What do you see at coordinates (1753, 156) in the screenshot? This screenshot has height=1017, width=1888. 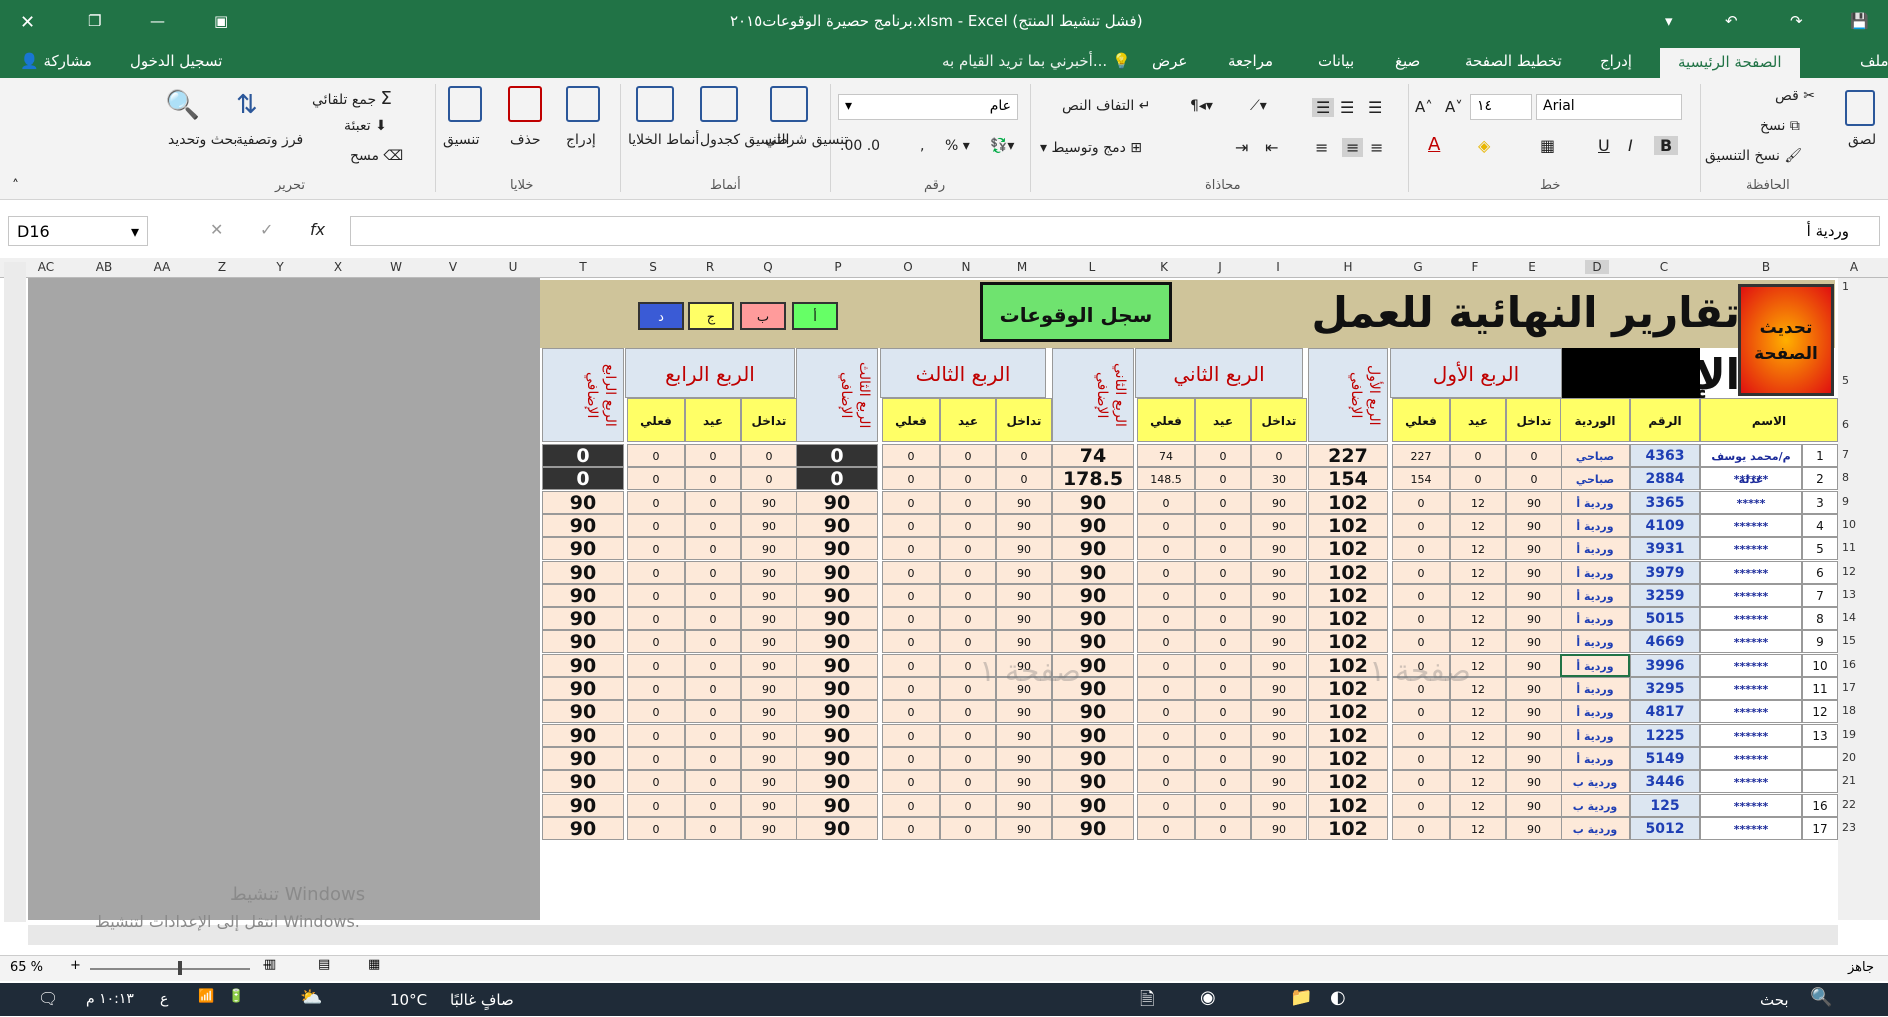 I see `format-painter-button: نسخ التنسيق 🖌` at bounding box center [1753, 156].